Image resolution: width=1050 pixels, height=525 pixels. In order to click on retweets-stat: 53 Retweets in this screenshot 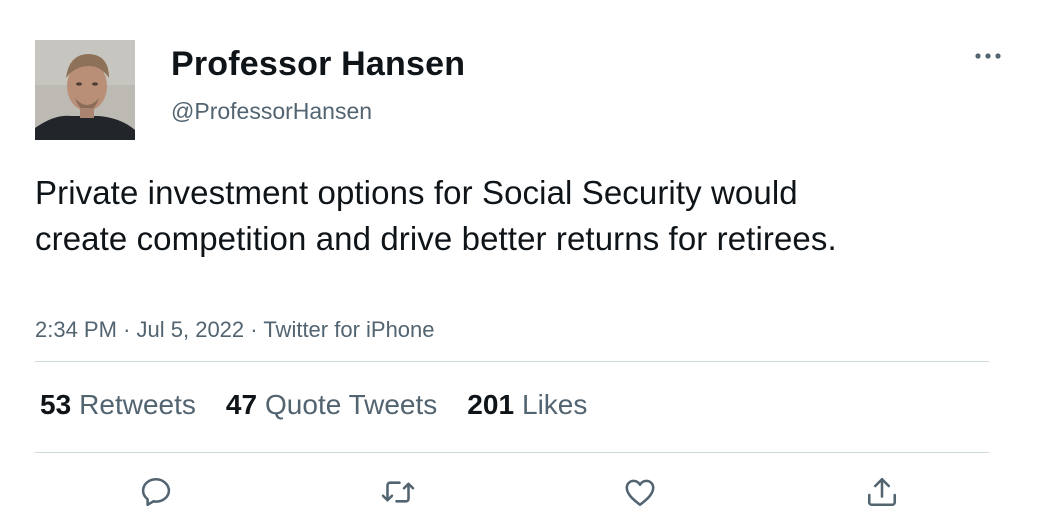, I will do `click(118, 405)`.